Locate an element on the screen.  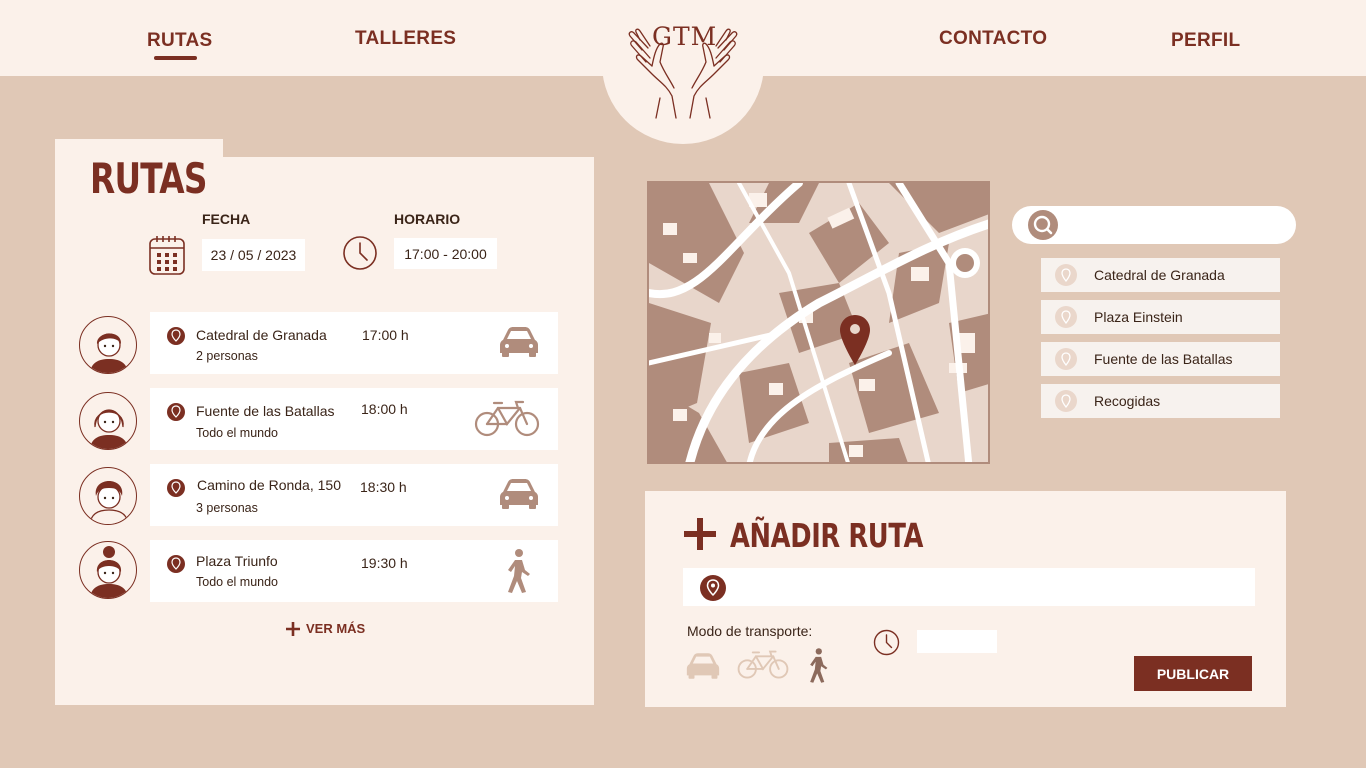
route-time: 17:00 h is located at coordinates (385, 335).